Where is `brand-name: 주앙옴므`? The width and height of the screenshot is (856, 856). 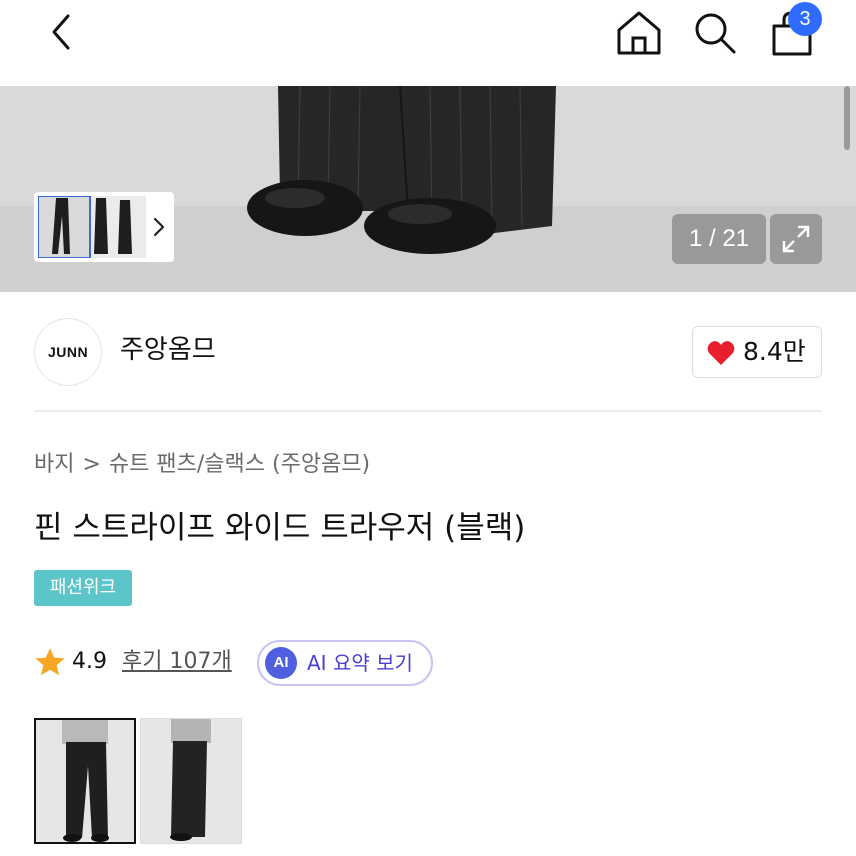 brand-name: 주앙옴므 is located at coordinates (168, 350).